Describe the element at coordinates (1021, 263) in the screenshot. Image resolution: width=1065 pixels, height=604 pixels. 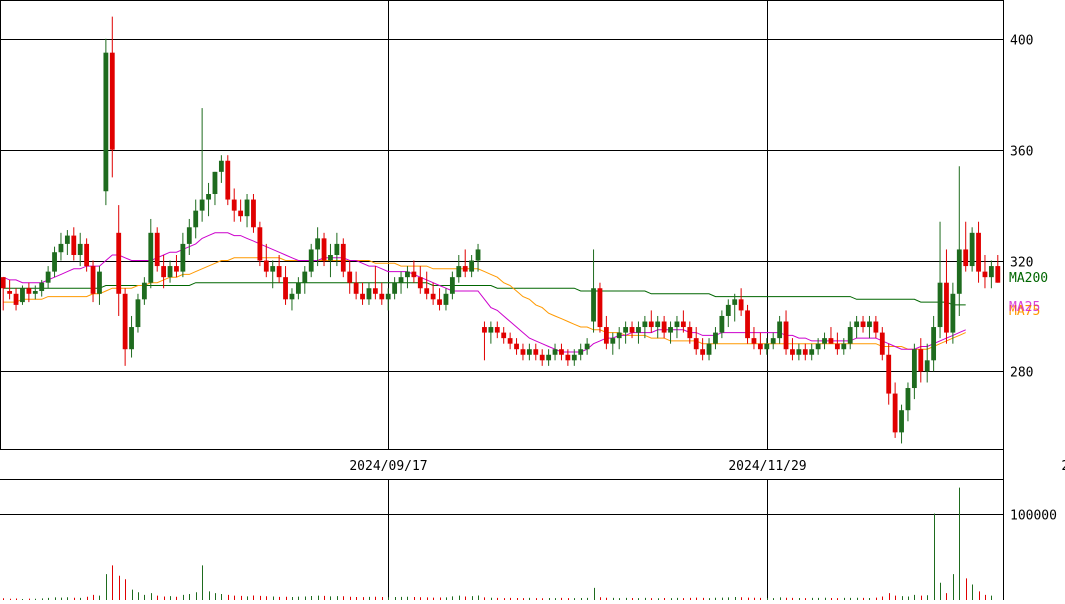
I see `price-tick-label: 320` at that location.